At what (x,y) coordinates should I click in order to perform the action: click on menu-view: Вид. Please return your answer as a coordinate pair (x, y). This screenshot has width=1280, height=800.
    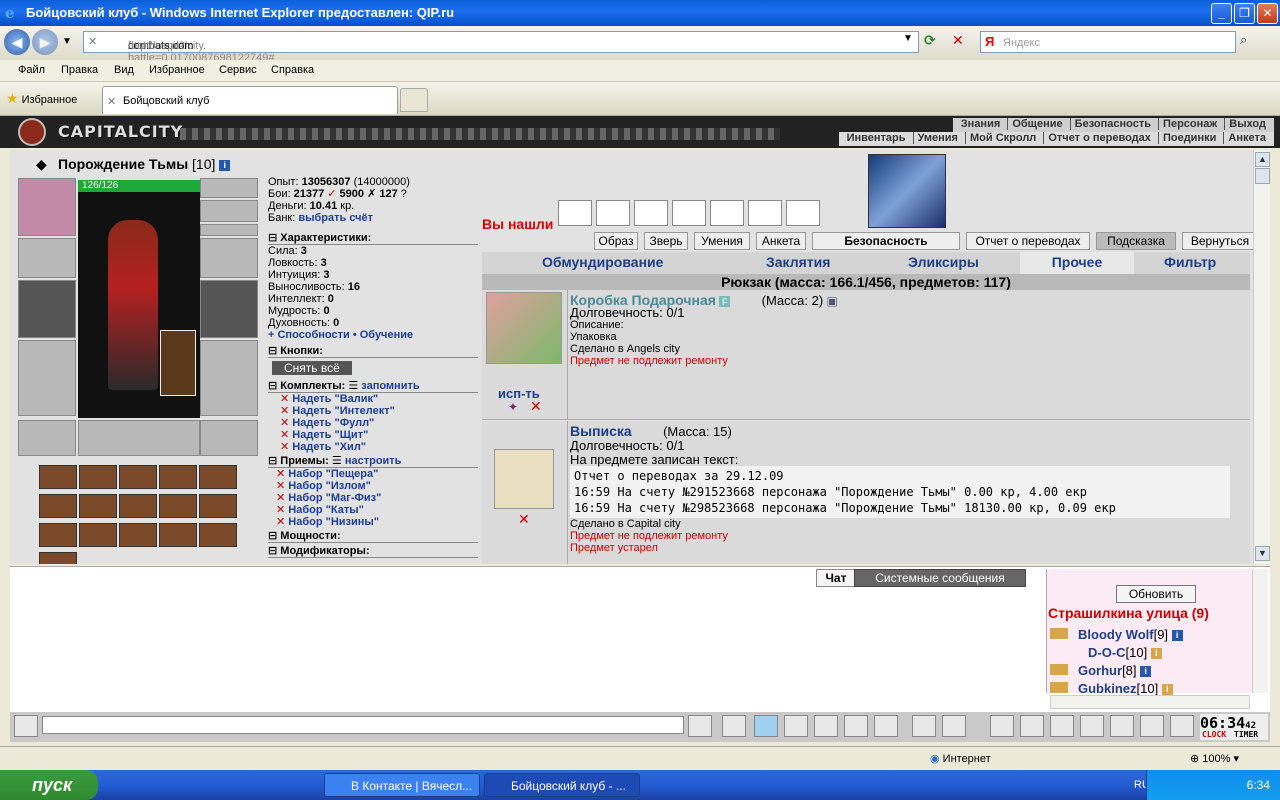
    Looking at the image, I should click on (124, 70).